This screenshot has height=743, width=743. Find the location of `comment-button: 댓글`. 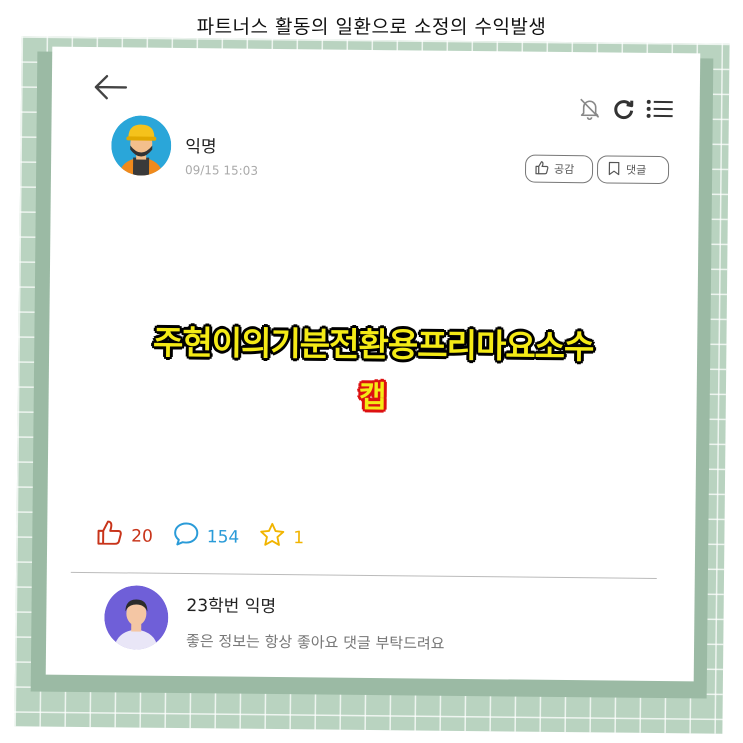

comment-button: 댓글 is located at coordinates (633, 170).